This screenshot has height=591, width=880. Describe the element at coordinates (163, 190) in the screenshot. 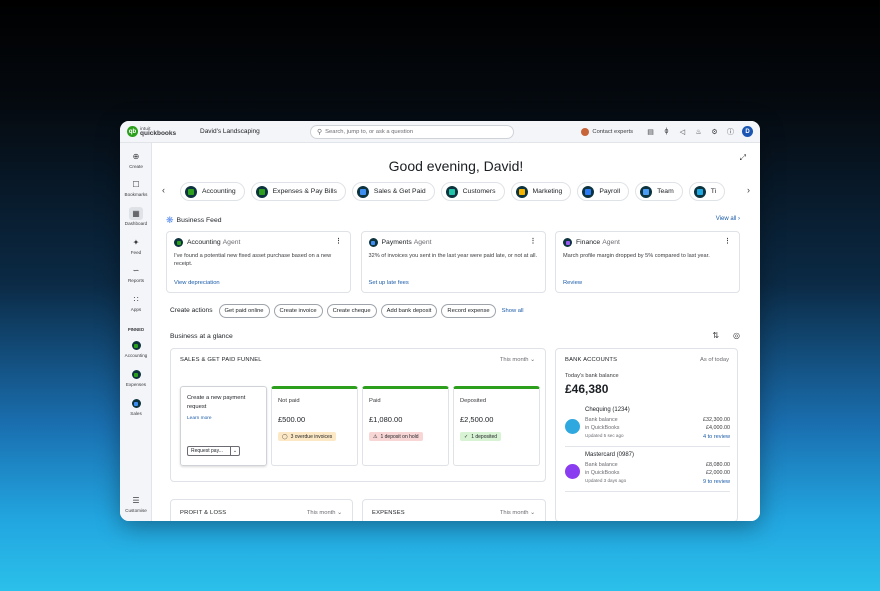

I see `chevron-left-icon: ‹` at that location.